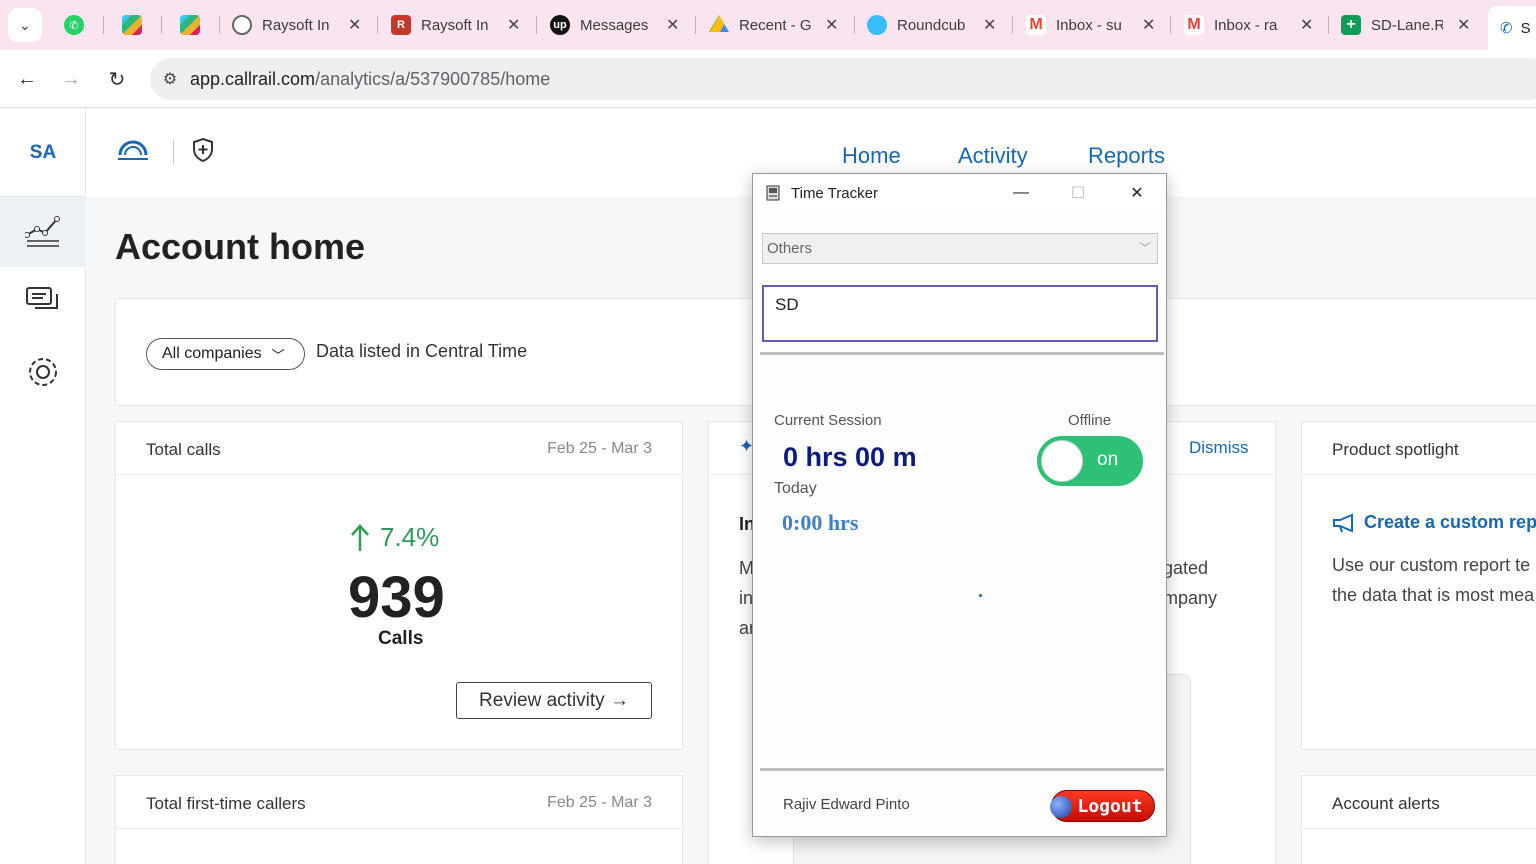 The width and height of the screenshot is (1536, 864). I want to click on raysoft-icon: R, so click(401, 25).